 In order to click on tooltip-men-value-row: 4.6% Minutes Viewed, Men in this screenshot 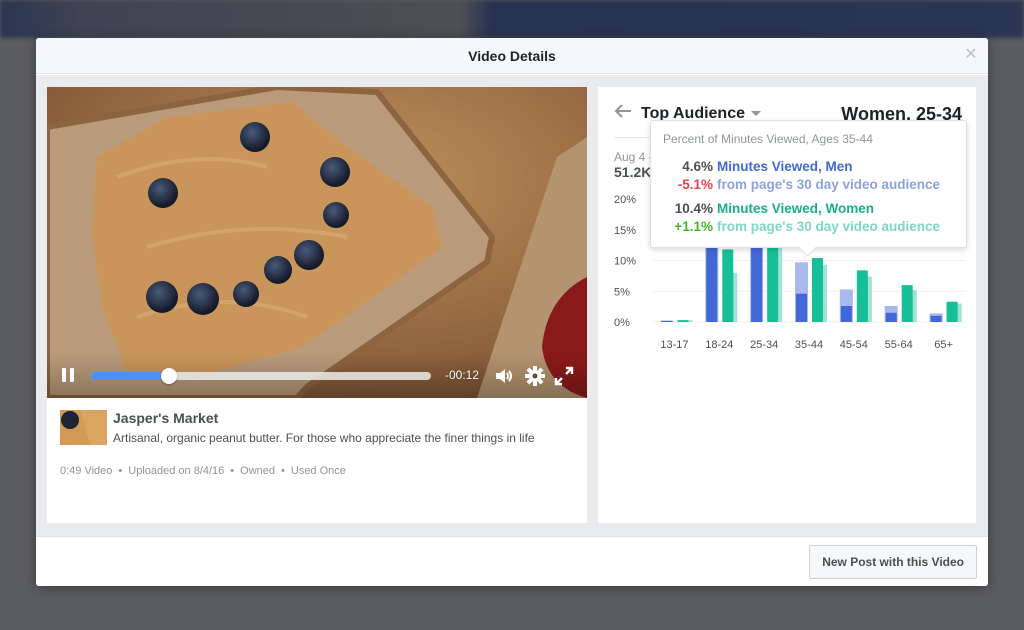, I will do `click(808, 166)`.